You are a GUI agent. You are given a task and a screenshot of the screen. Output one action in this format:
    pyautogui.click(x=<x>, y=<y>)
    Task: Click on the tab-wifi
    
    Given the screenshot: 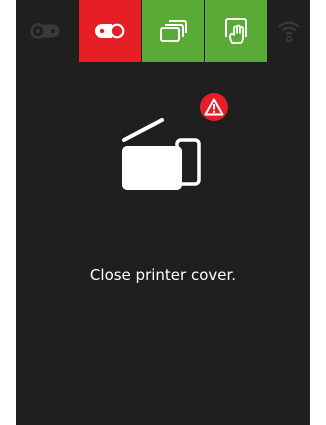 What is the action you would take?
    pyautogui.click(x=289, y=31)
    